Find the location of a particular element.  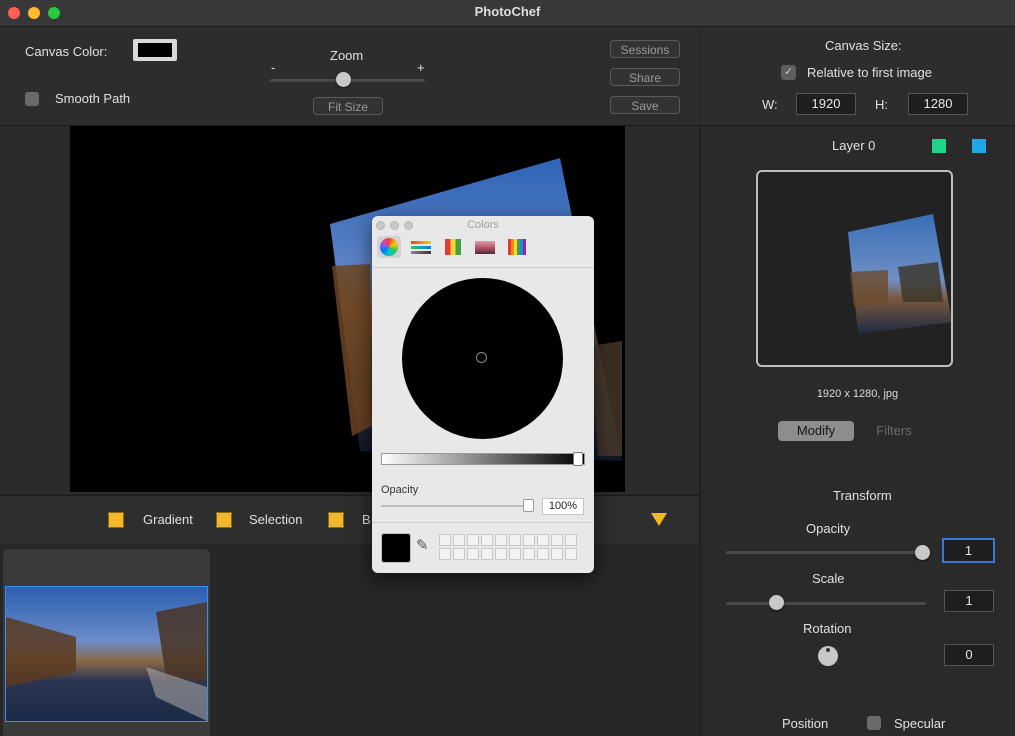

selection-toggle is located at coordinates (224, 520).